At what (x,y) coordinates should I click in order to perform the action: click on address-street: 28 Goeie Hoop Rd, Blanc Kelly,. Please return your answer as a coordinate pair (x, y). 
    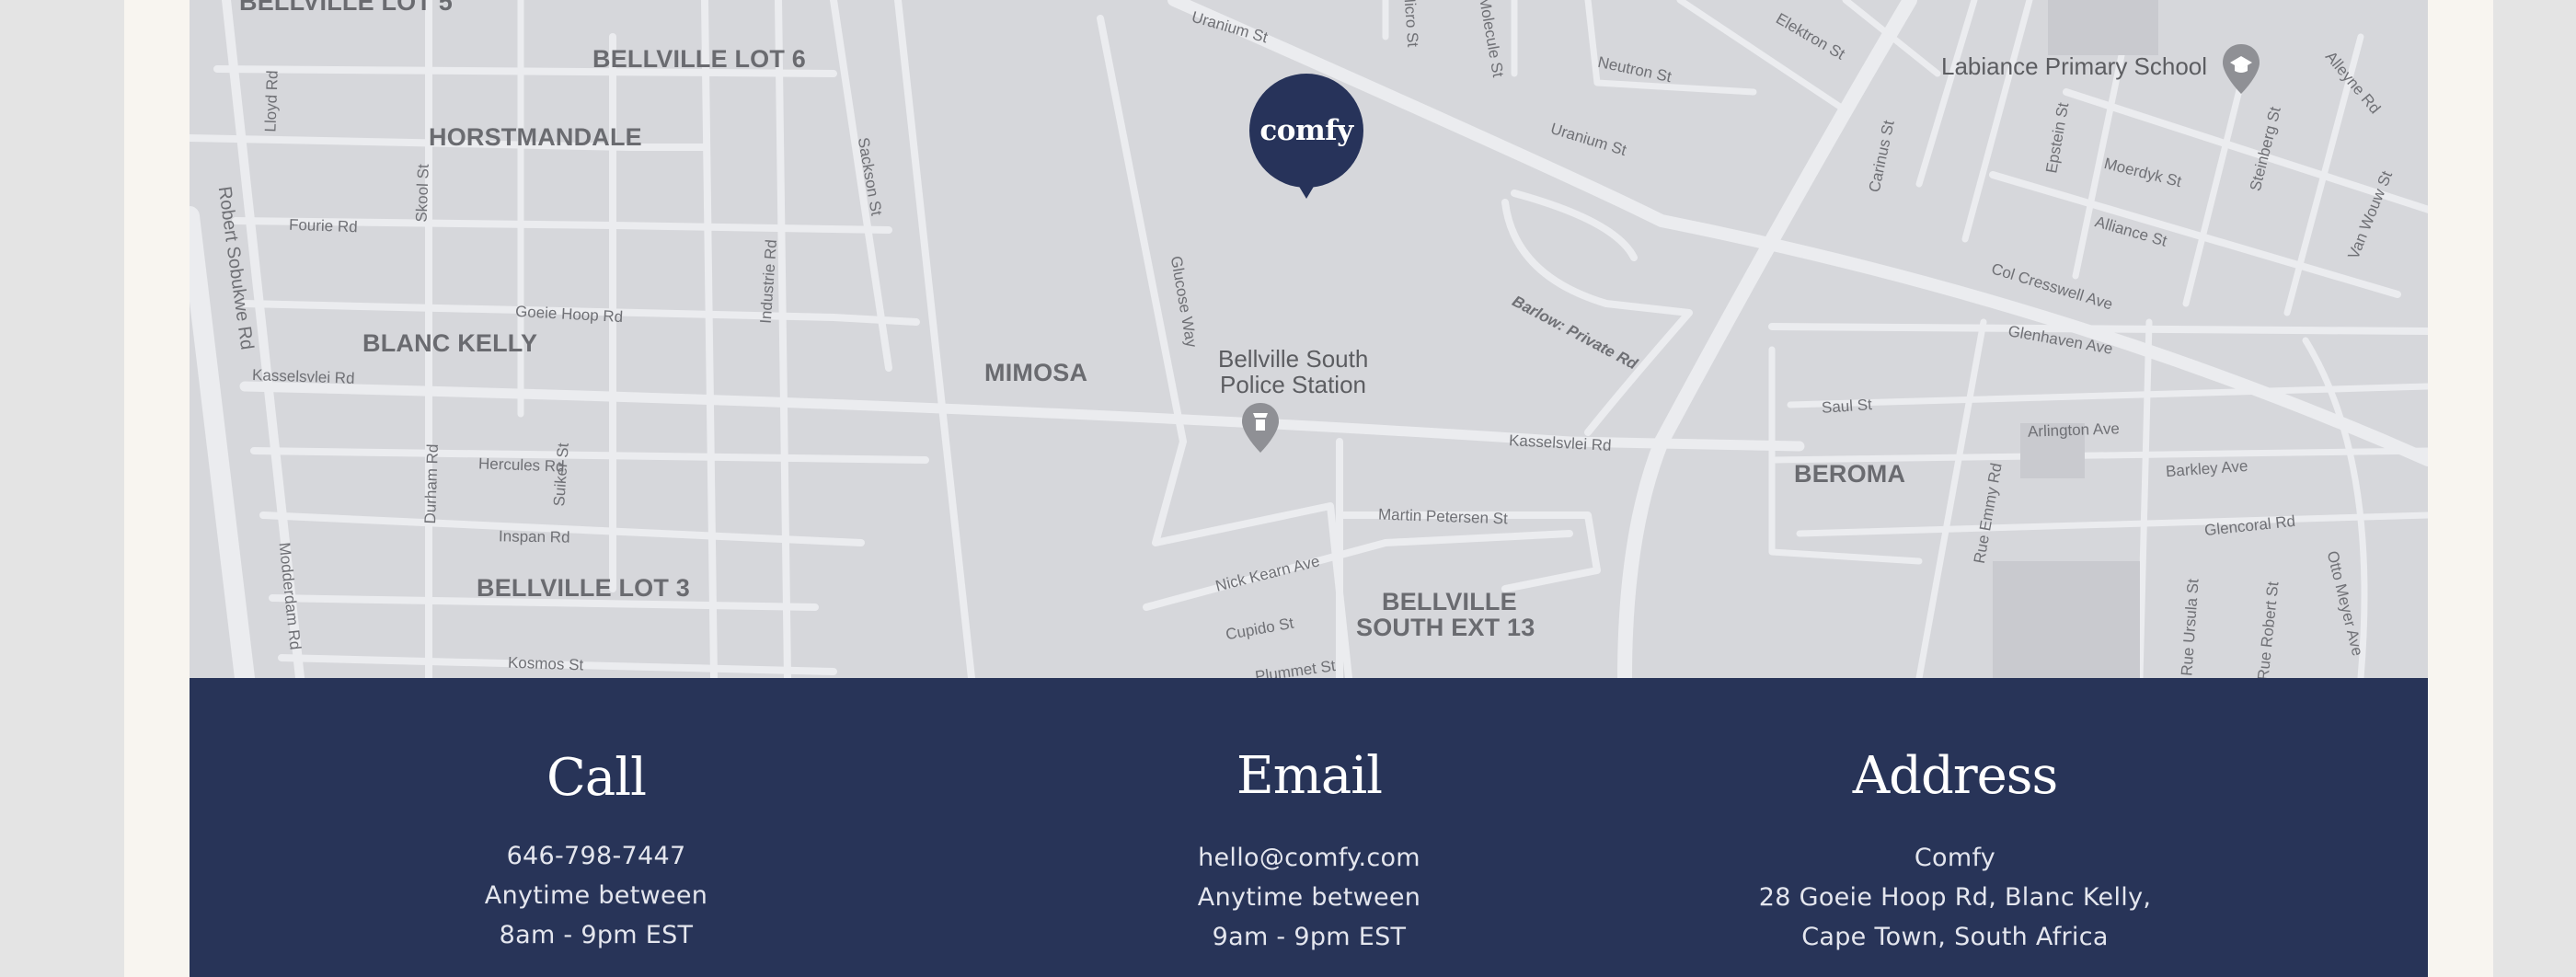
    Looking at the image, I should click on (1955, 897).